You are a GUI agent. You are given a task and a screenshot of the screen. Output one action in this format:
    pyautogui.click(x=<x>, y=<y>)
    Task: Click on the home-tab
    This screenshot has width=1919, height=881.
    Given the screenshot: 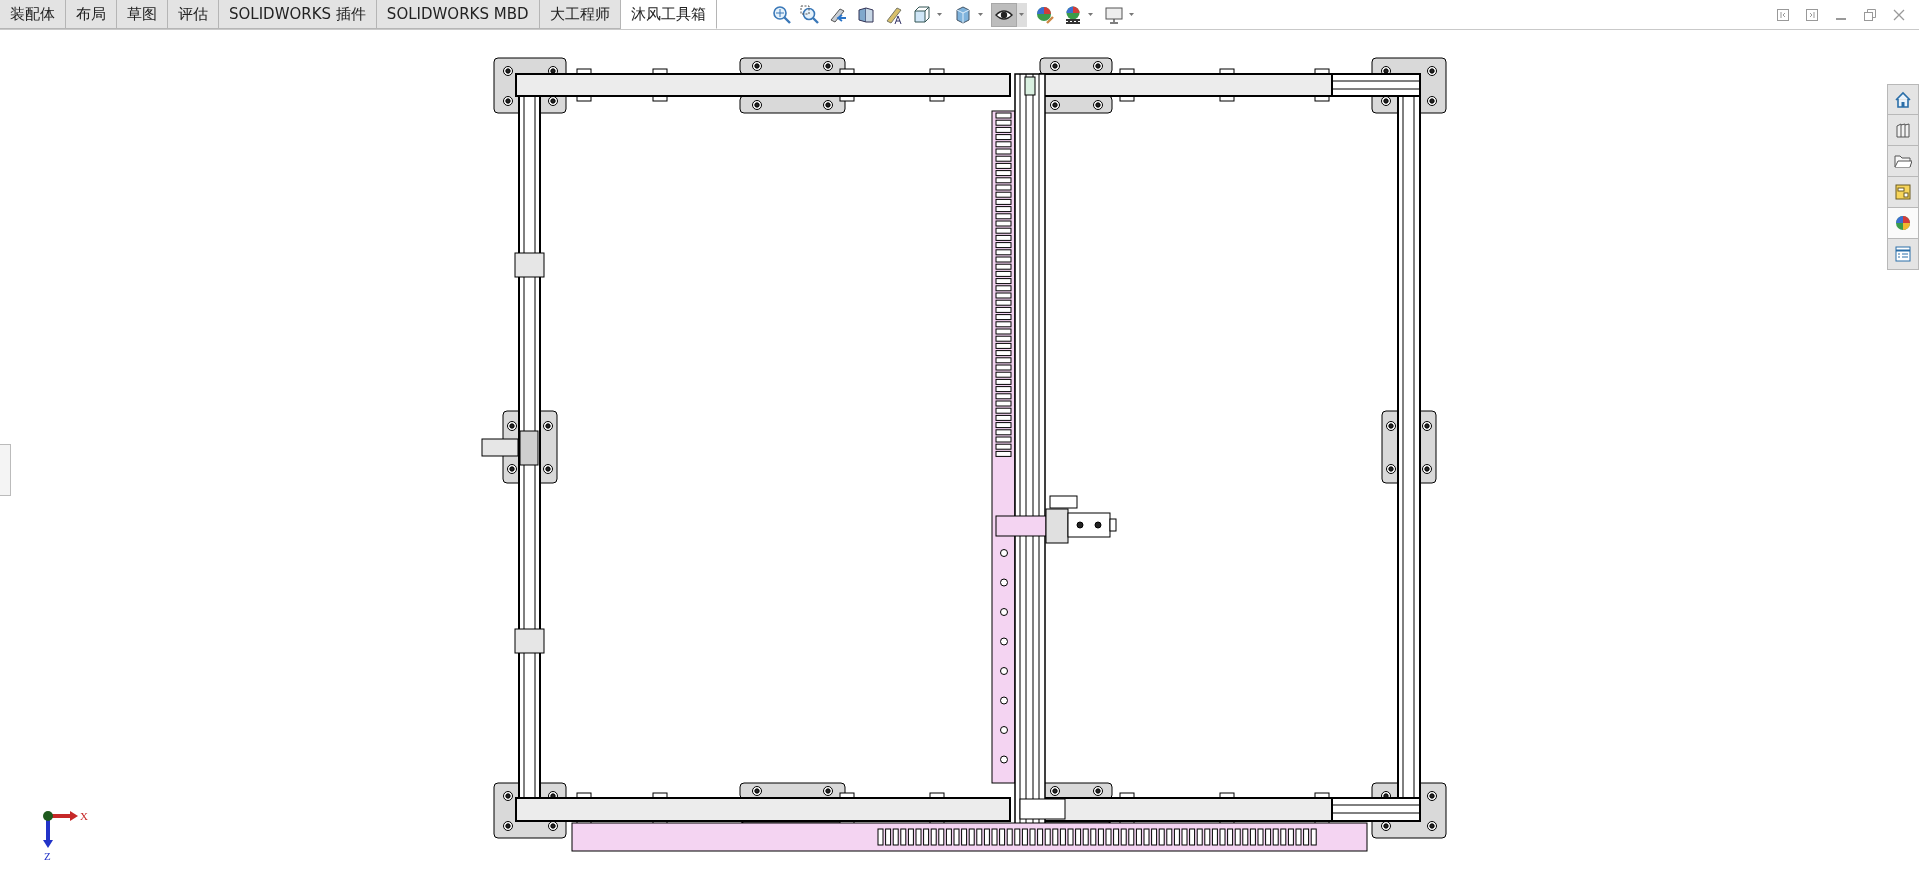 What is the action you would take?
    pyautogui.click(x=1903, y=99)
    